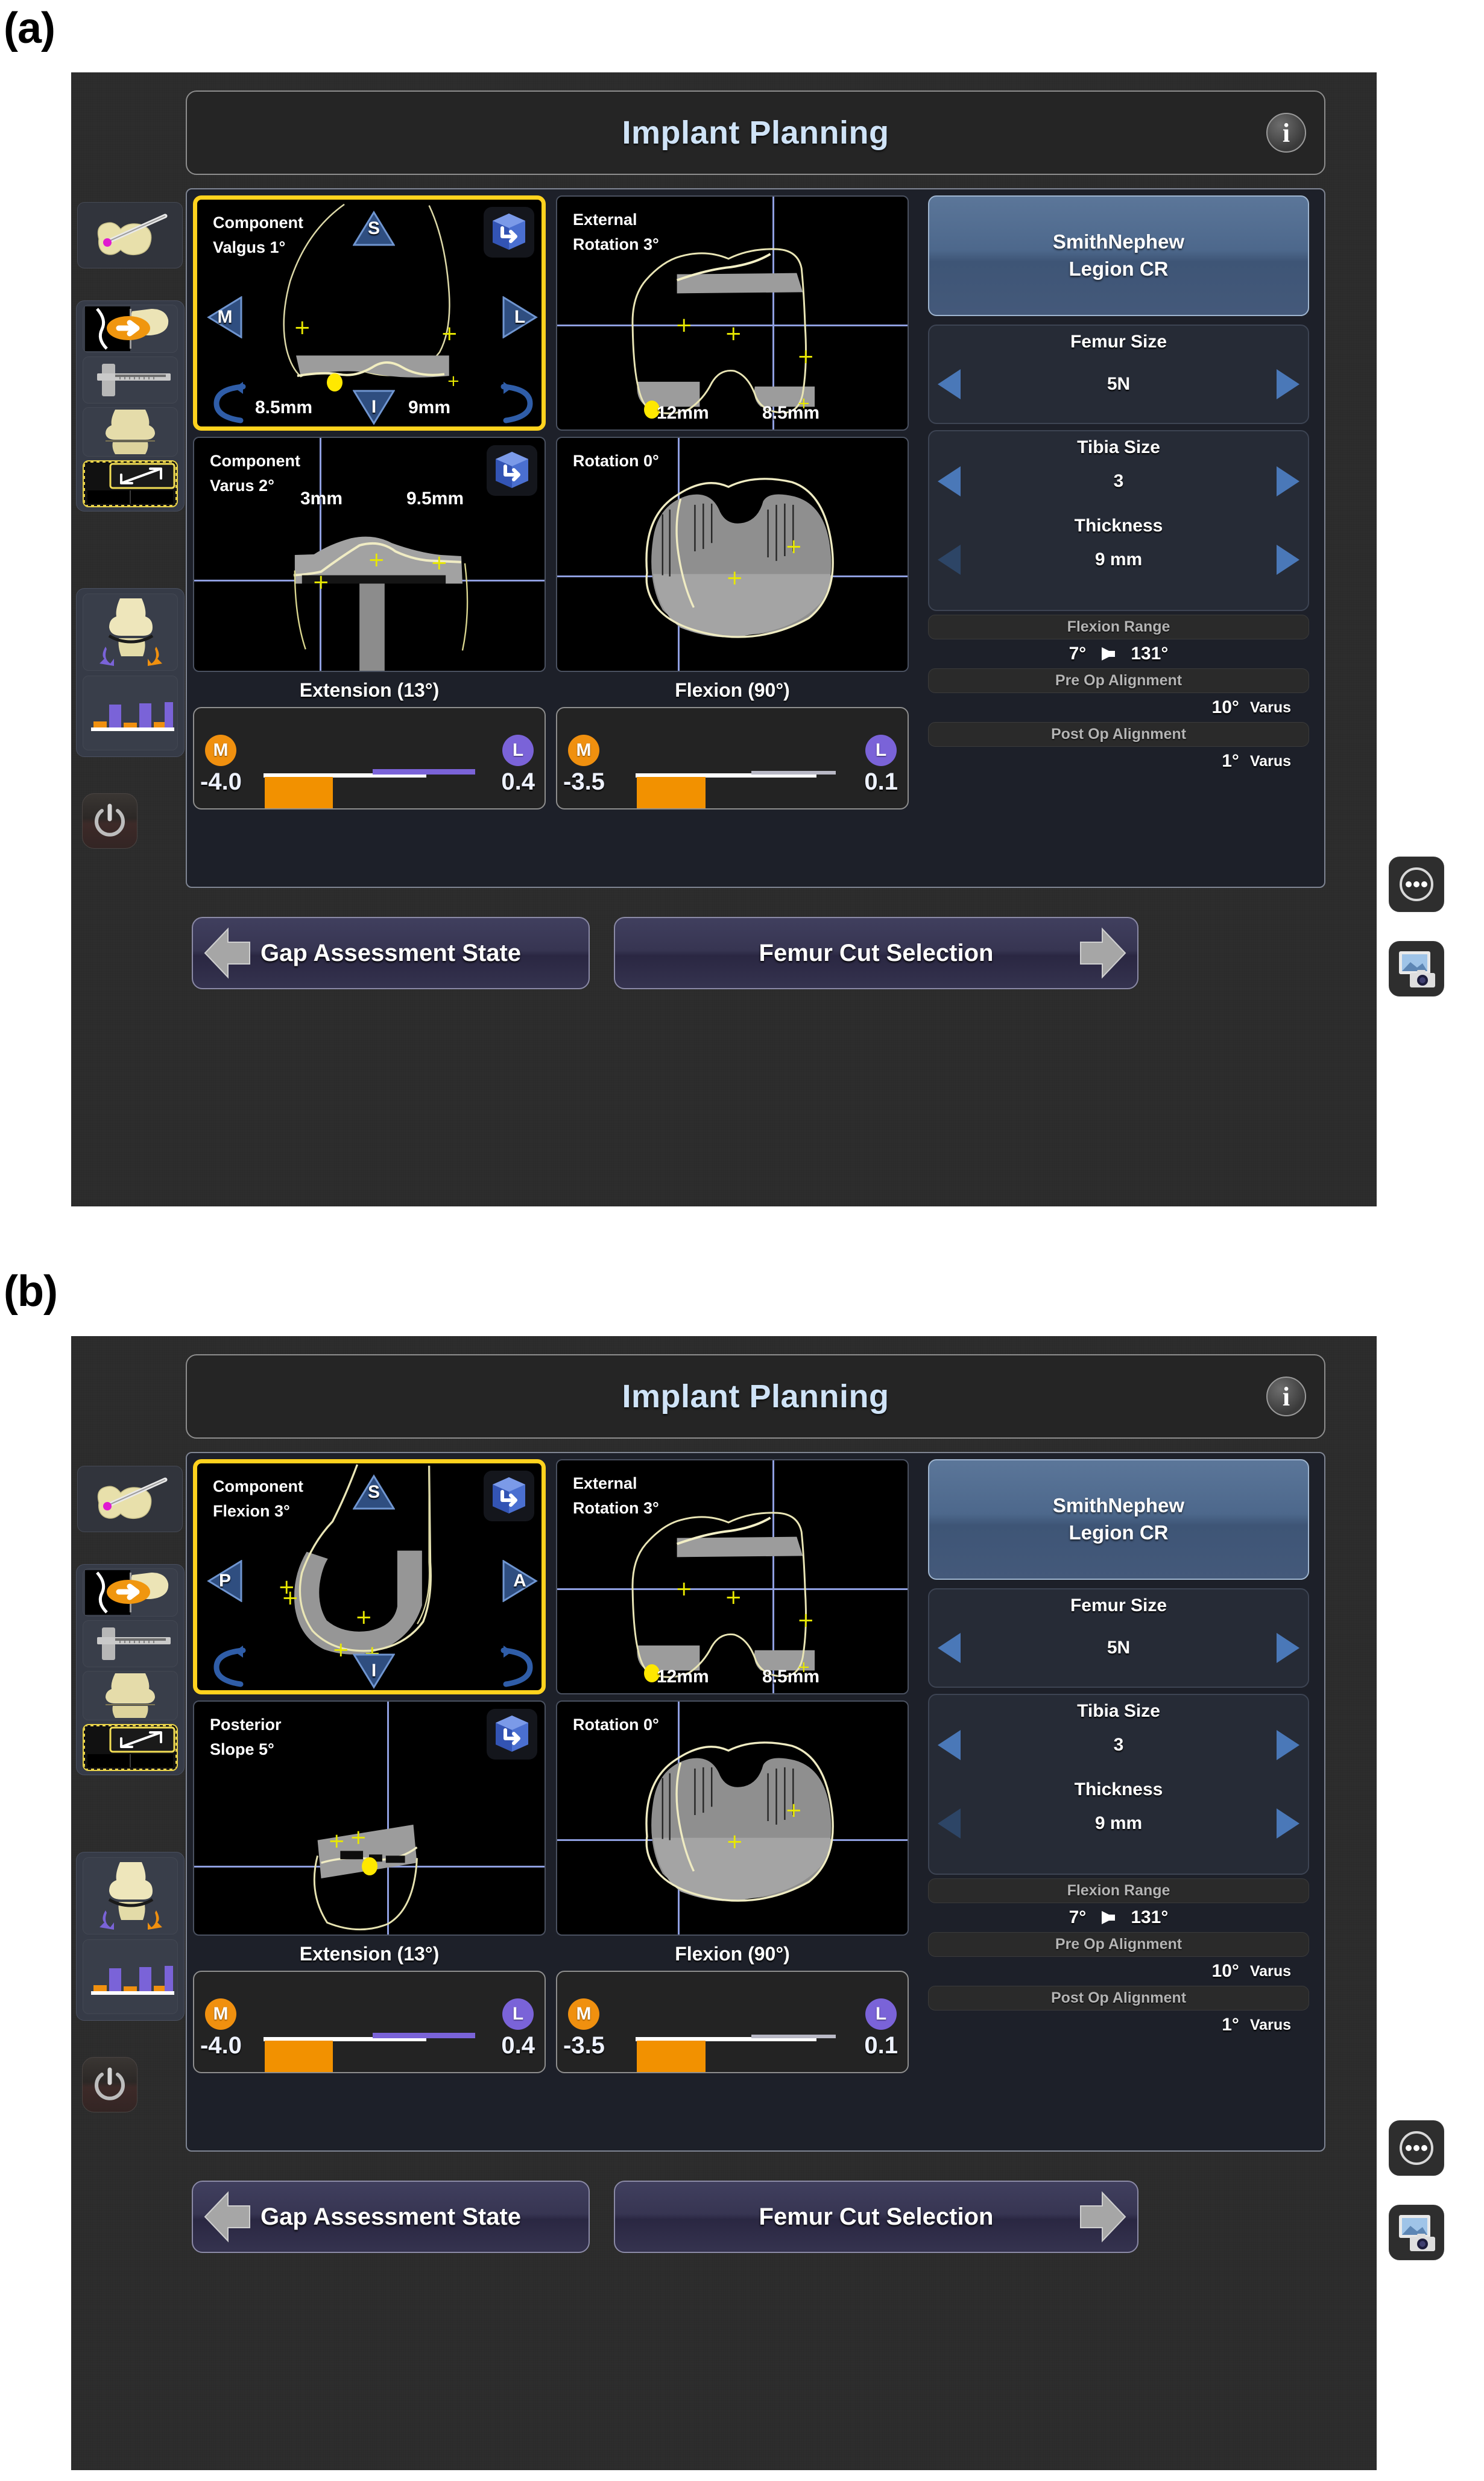 The width and height of the screenshot is (1484, 2481). What do you see at coordinates (335, 382) in the screenshot?
I see `active-point-marker` at bounding box center [335, 382].